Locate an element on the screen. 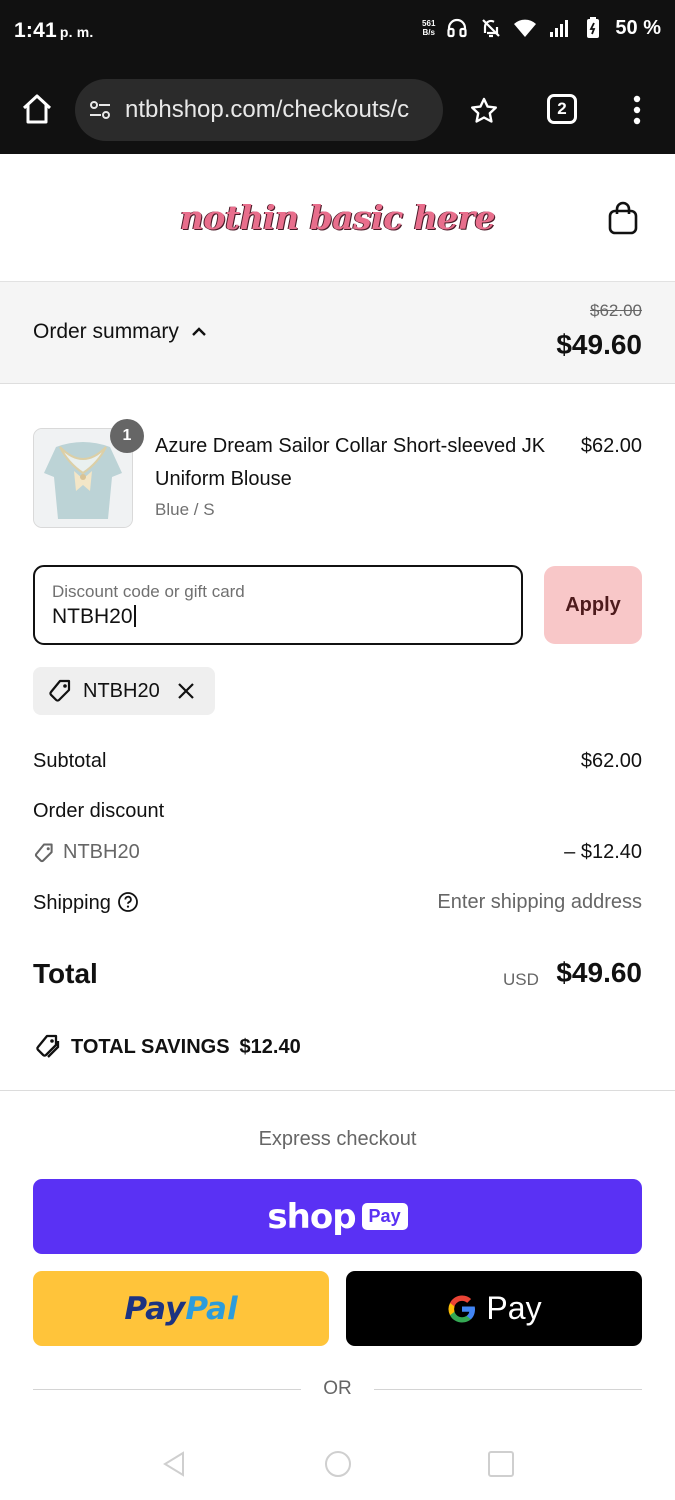 The width and height of the screenshot is (675, 1500). bell-off-icon is located at coordinates (491, 28).